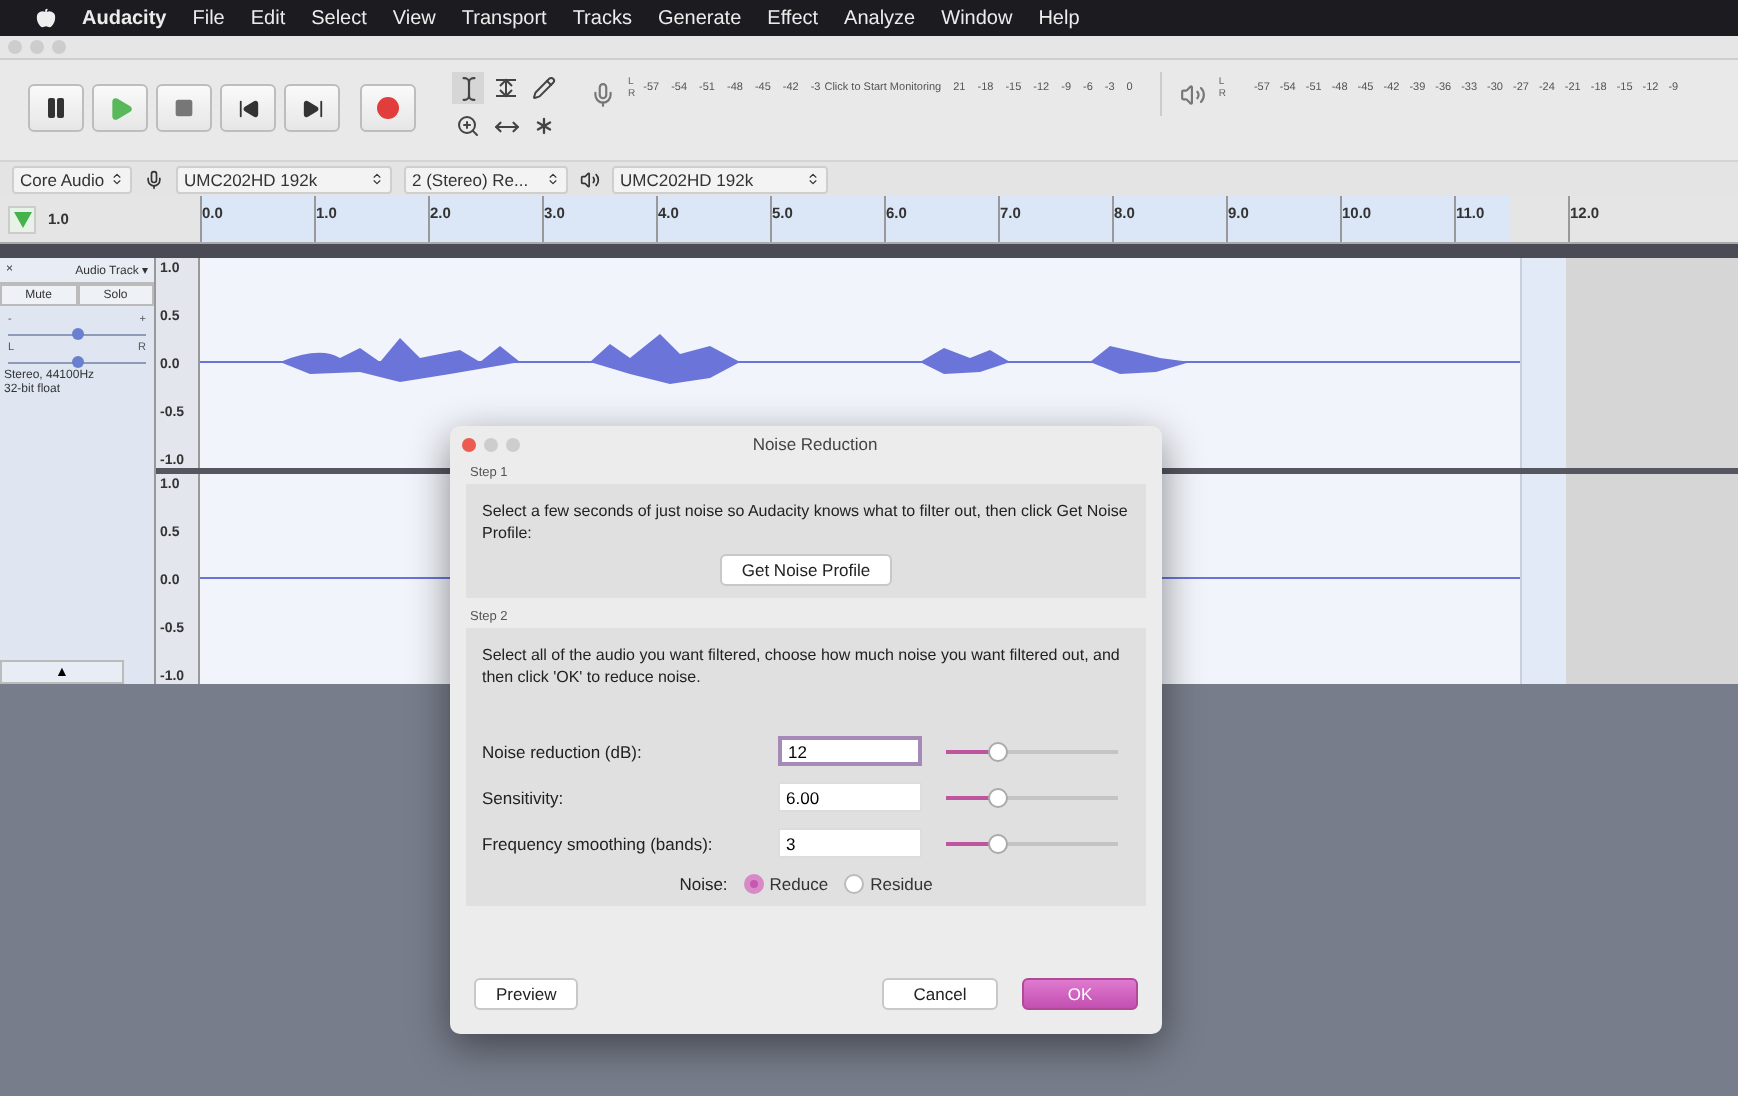 Image resolution: width=1738 pixels, height=1096 pixels. Describe the element at coordinates (786, 884) in the screenshot. I see `radio-button: Reduce` at that location.